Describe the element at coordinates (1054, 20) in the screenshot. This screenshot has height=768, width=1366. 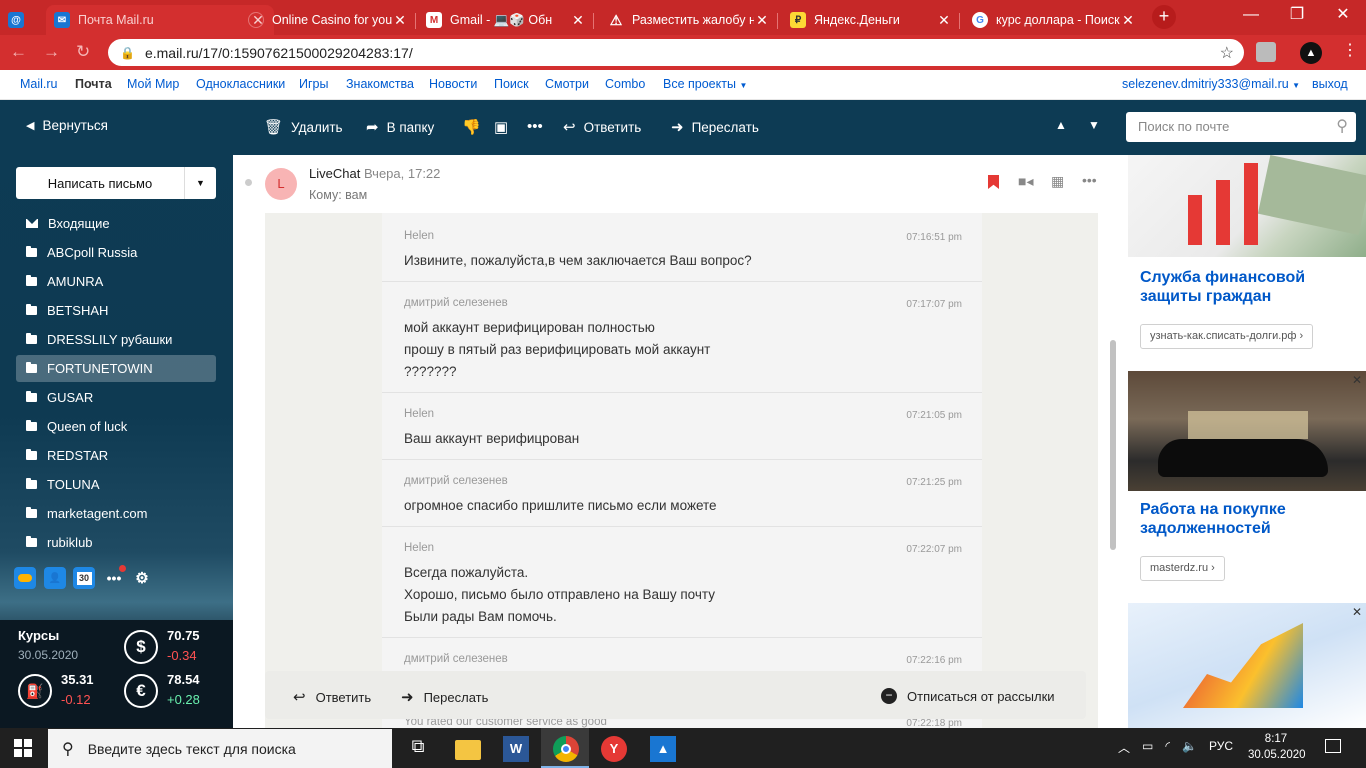
I see `tab-google-search: G курс доллара - Поиск ✕` at that location.